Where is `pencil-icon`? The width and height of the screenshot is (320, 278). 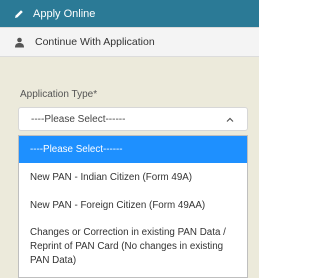 pencil-icon is located at coordinates (19, 14).